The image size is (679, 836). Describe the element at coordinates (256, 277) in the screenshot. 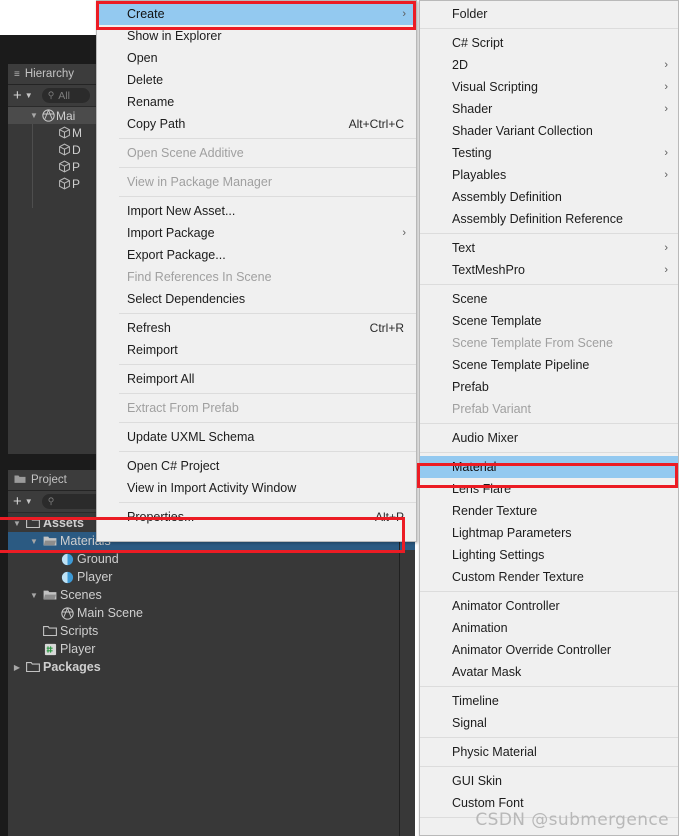

I see `menu-item: Find References In Scene` at that location.